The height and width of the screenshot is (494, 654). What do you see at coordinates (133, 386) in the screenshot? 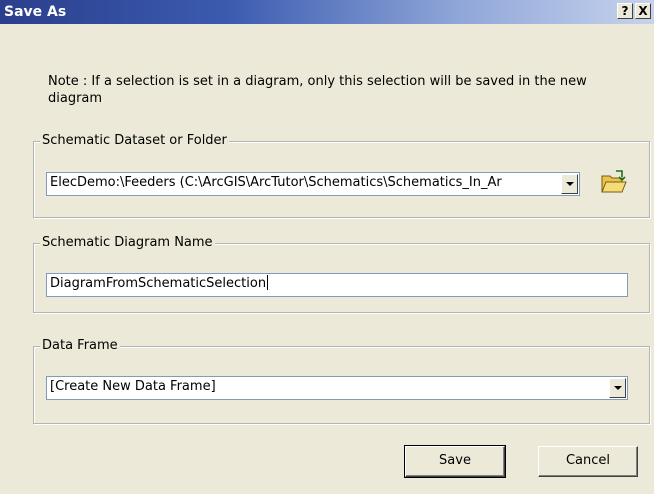
I see `data-frame-value: [Create New Data Frame]` at bounding box center [133, 386].